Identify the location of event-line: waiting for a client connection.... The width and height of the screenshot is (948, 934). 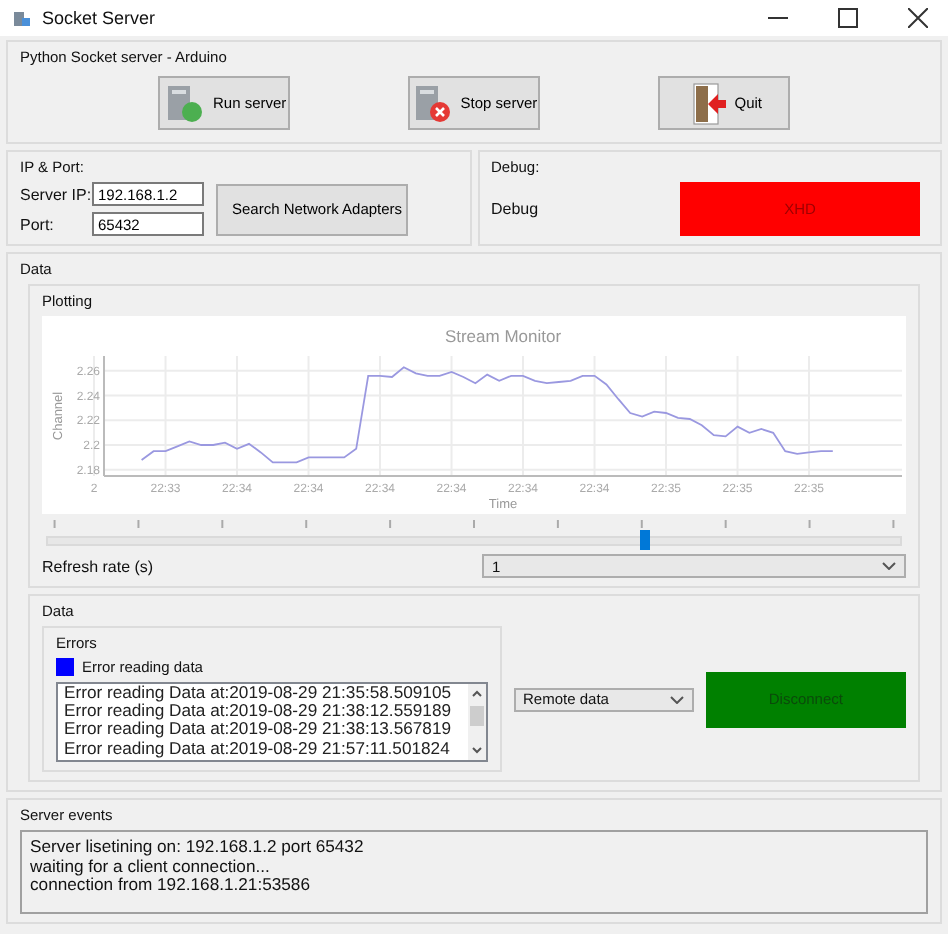
(151, 866).